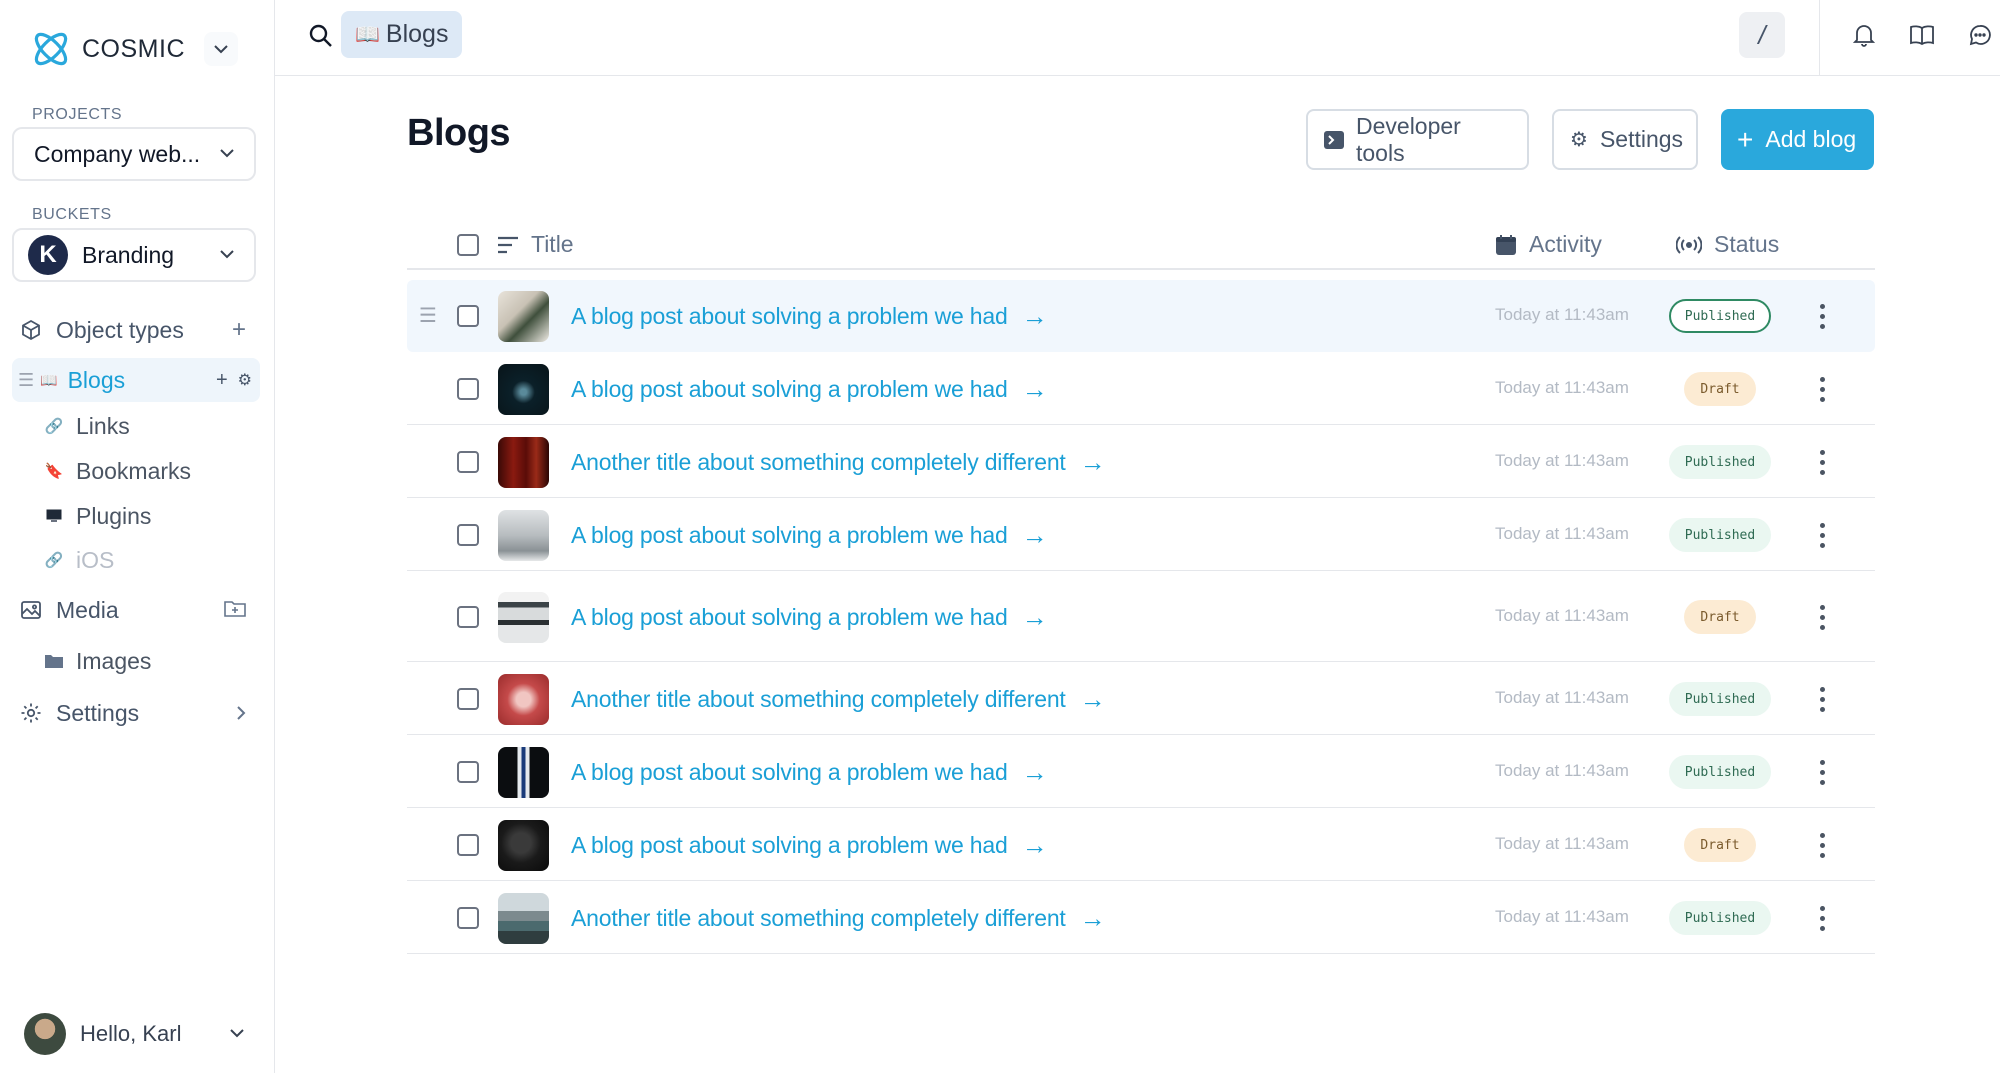  I want to click on object-types-header: Object types +, so click(136, 330).